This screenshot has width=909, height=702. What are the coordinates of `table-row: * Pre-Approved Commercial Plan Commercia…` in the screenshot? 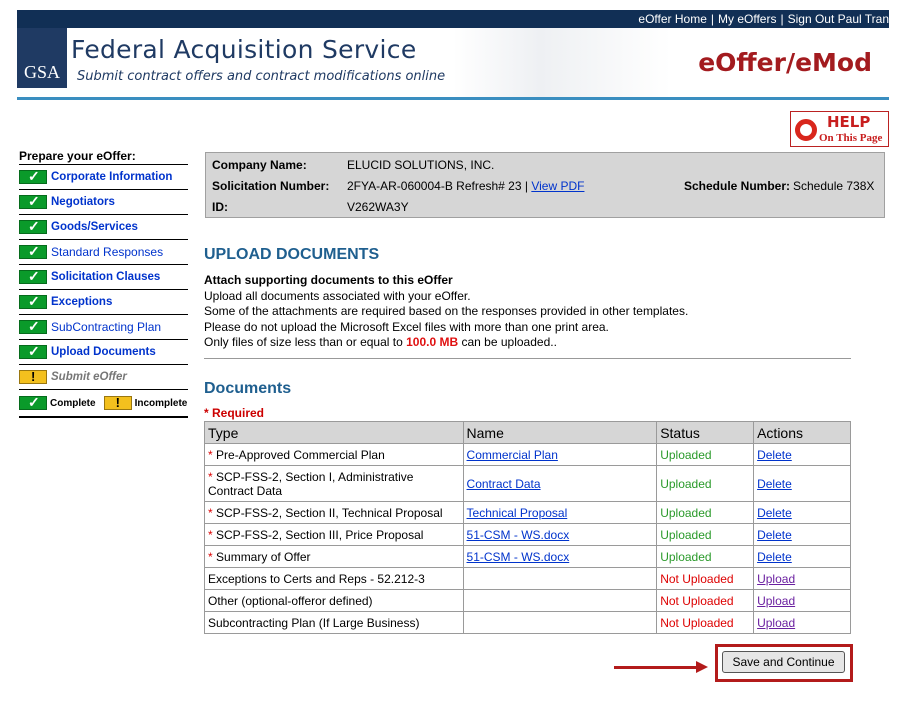 It's located at (527, 454).